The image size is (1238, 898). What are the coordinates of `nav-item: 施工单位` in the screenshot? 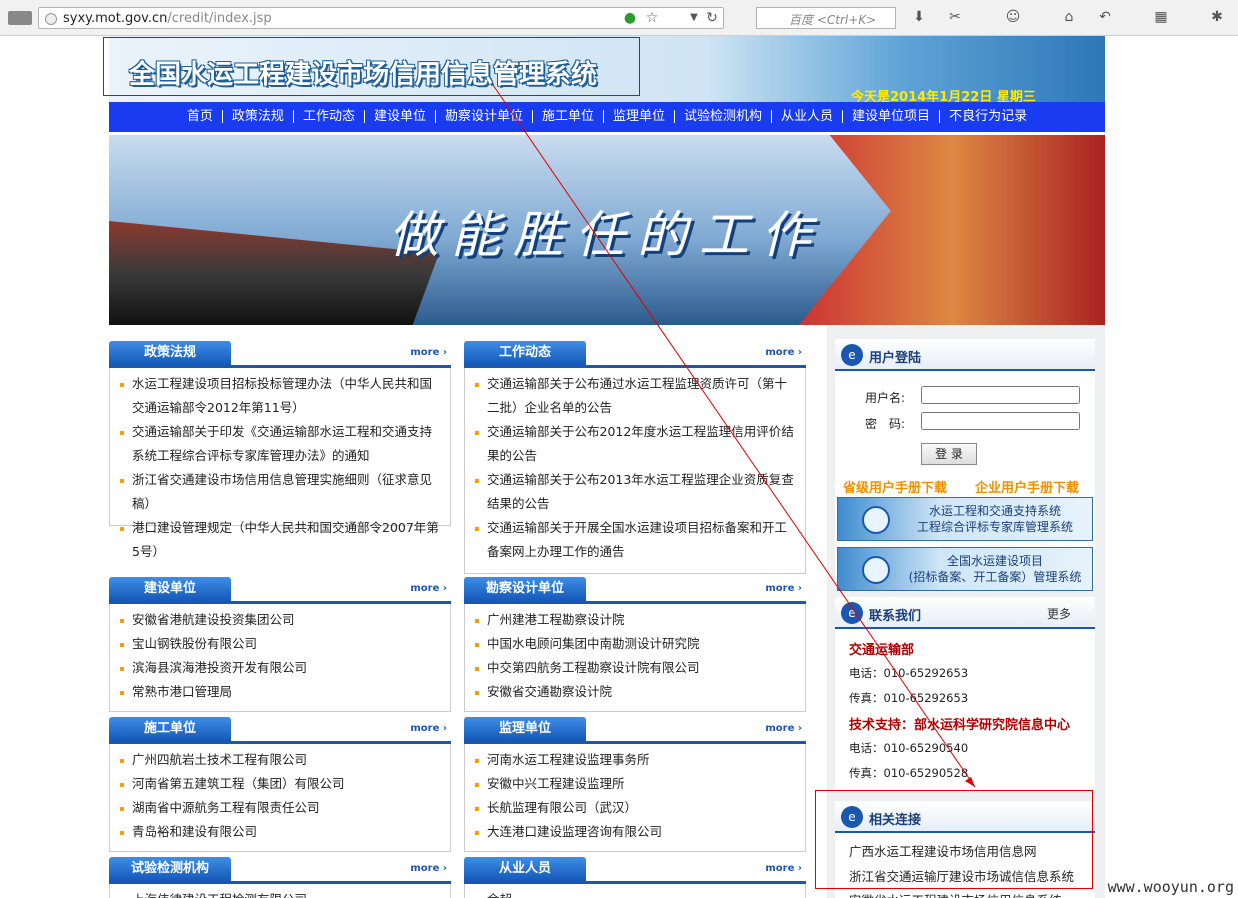 It's located at (568, 116).